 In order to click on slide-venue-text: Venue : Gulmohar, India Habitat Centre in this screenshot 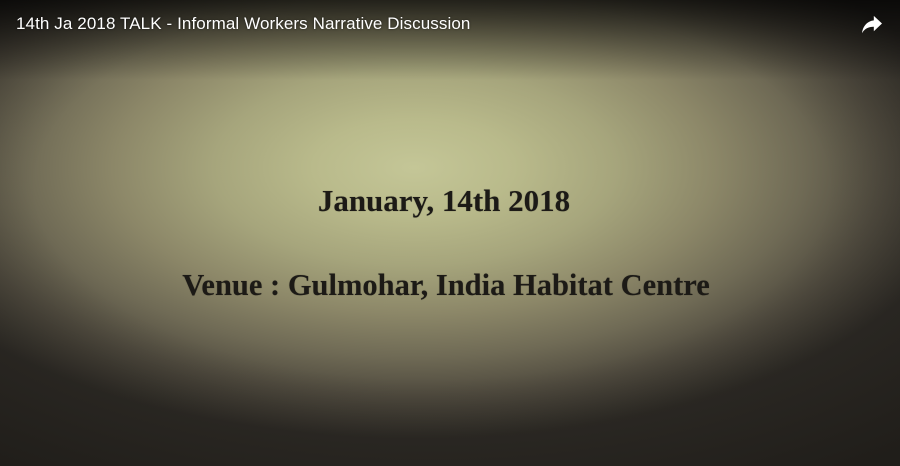, I will do `click(446, 285)`.